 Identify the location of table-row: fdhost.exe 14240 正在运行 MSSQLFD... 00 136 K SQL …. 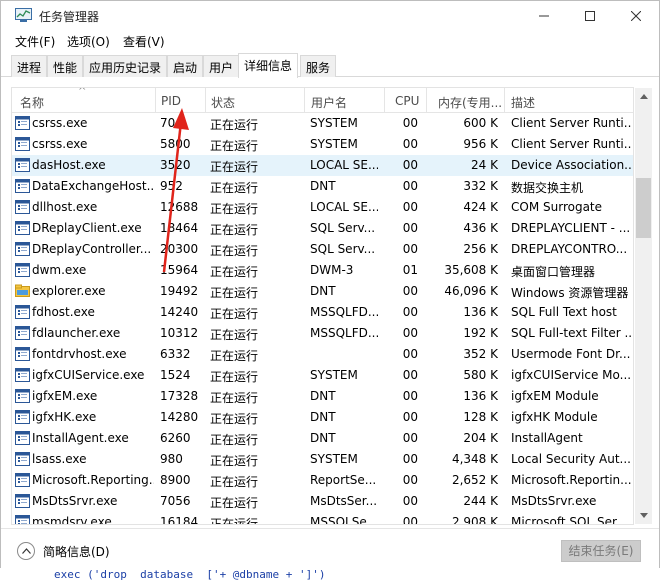
(322, 312).